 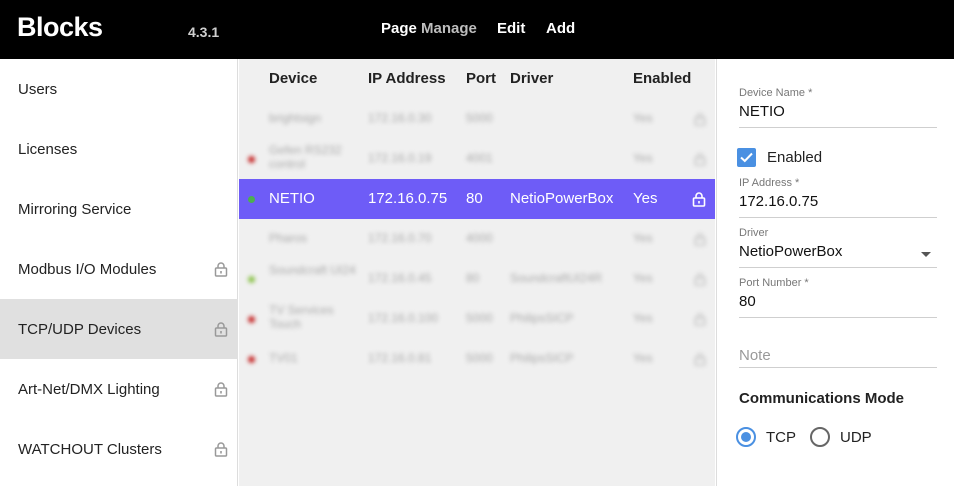 I want to click on column-header-ip: IP Address, so click(x=407, y=78).